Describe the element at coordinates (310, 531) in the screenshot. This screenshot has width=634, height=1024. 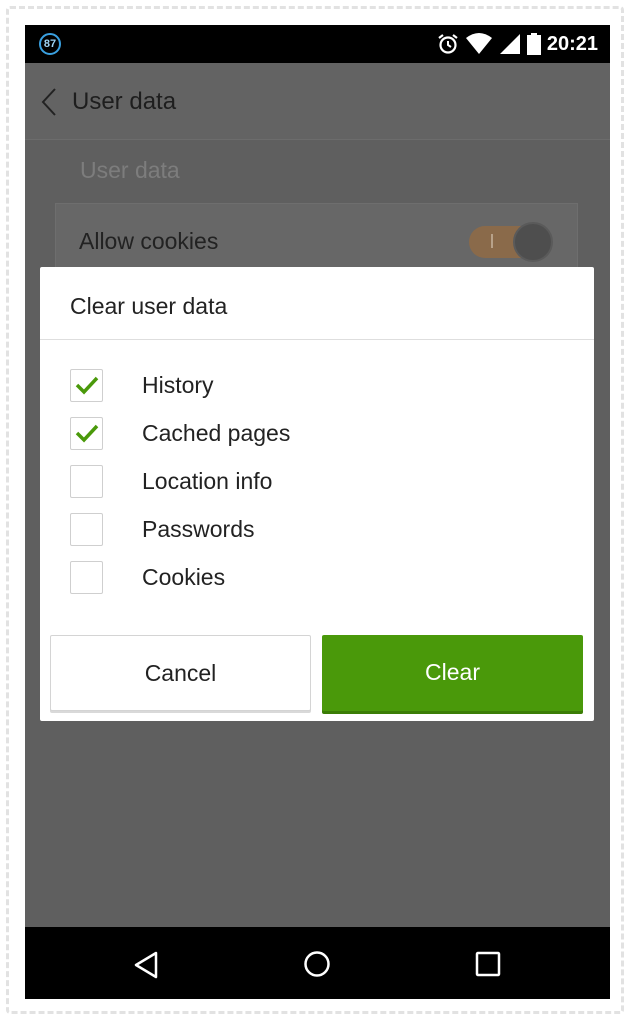
I see `option-passwords: Passwords` at that location.